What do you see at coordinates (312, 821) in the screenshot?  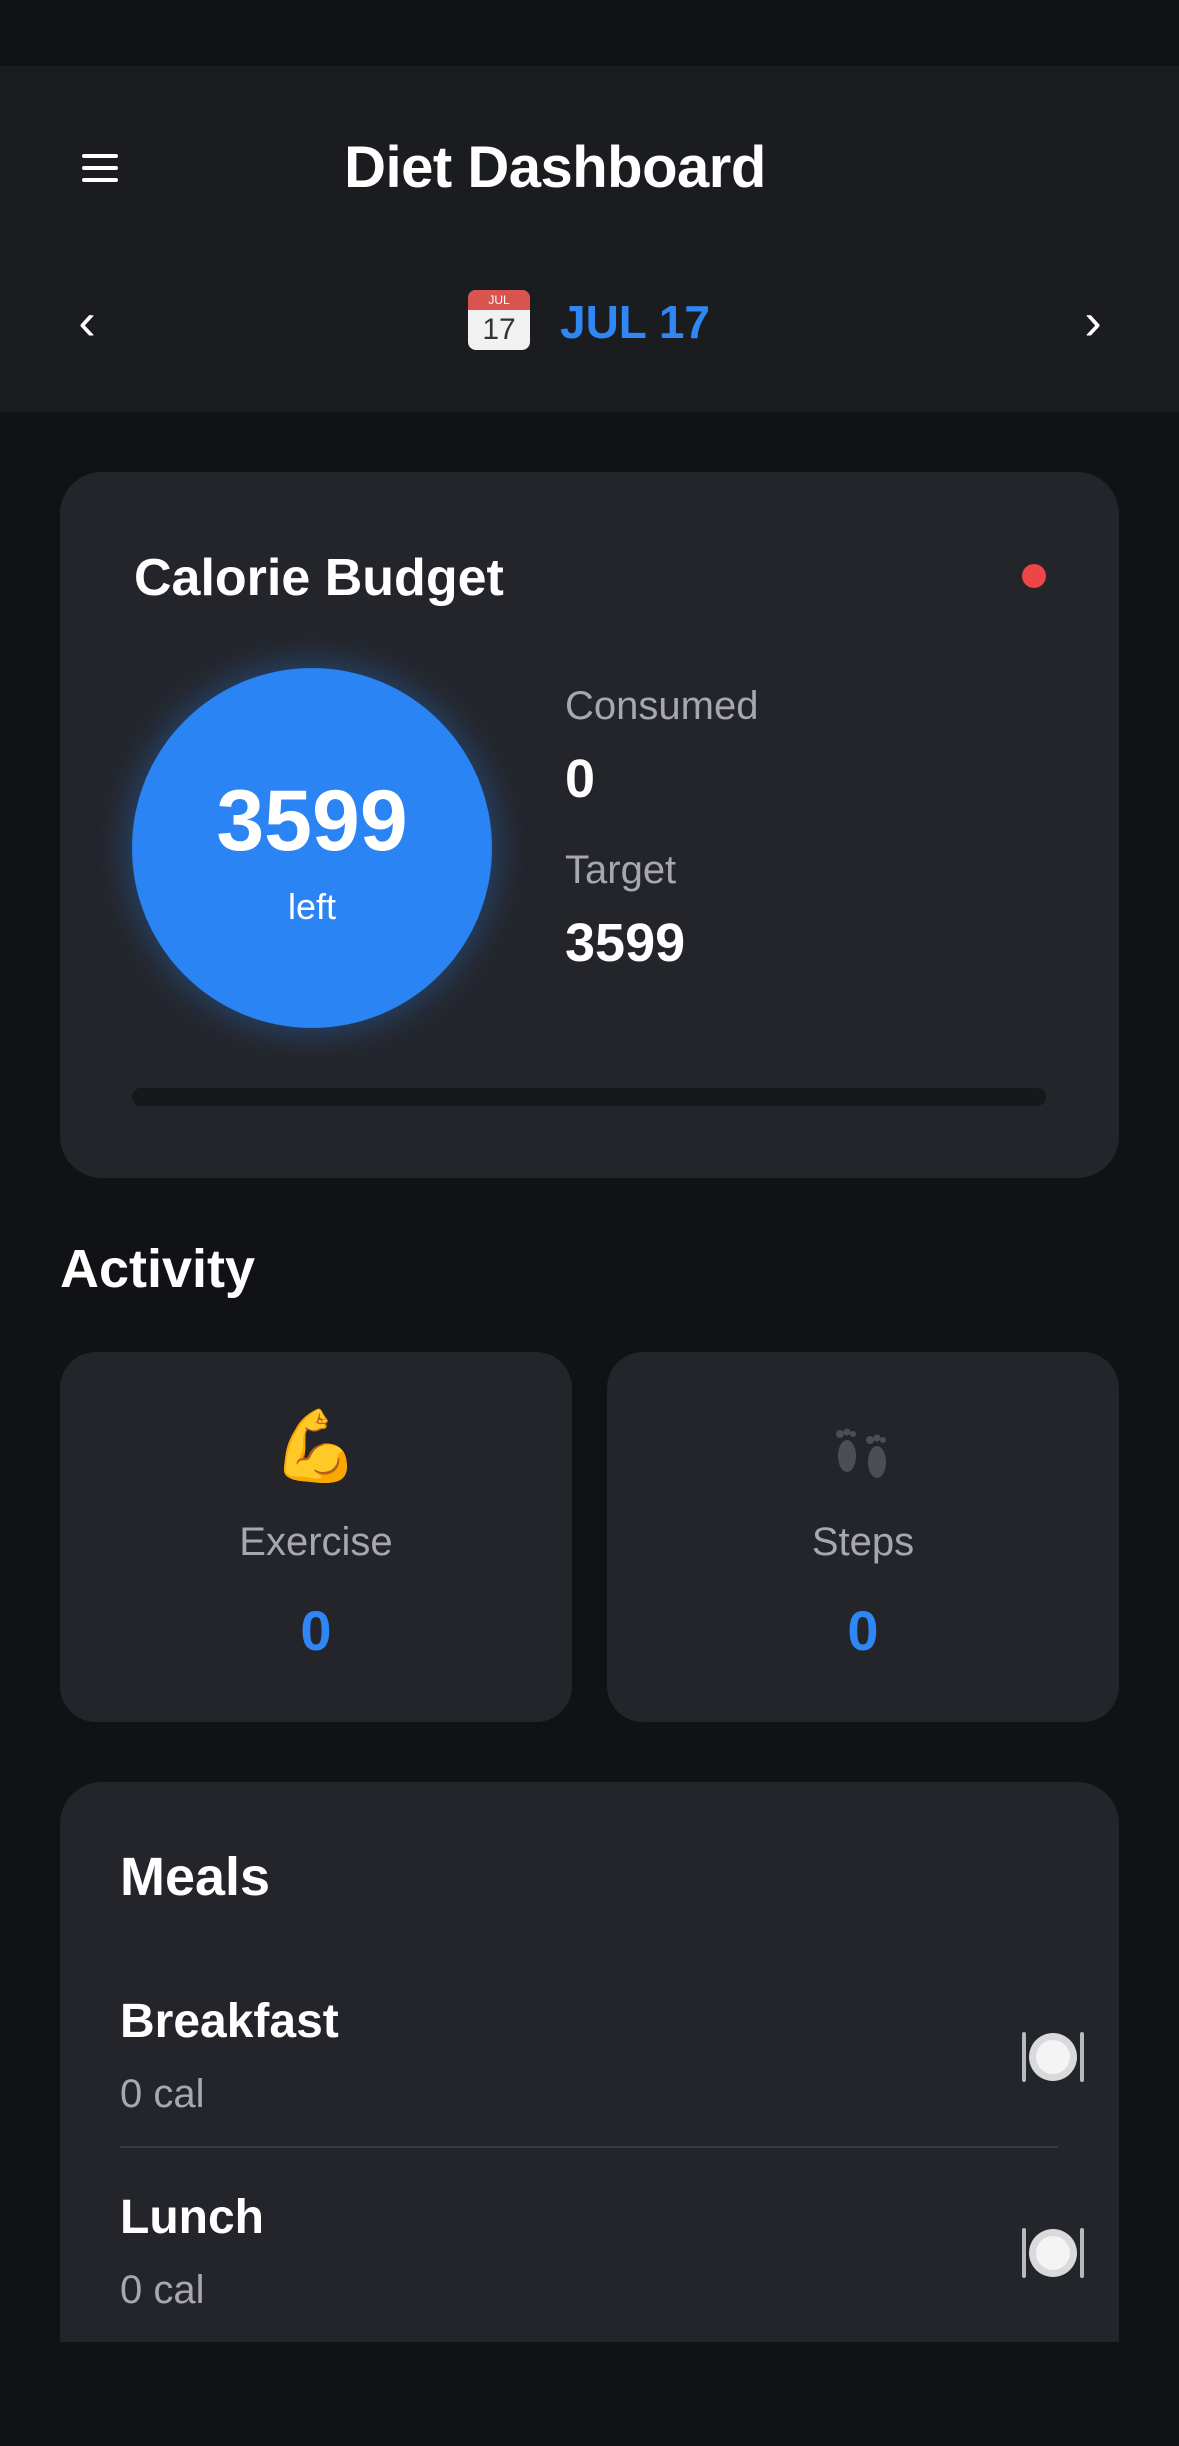 I see `calories-left-value: 3599` at bounding box center [312, 821].